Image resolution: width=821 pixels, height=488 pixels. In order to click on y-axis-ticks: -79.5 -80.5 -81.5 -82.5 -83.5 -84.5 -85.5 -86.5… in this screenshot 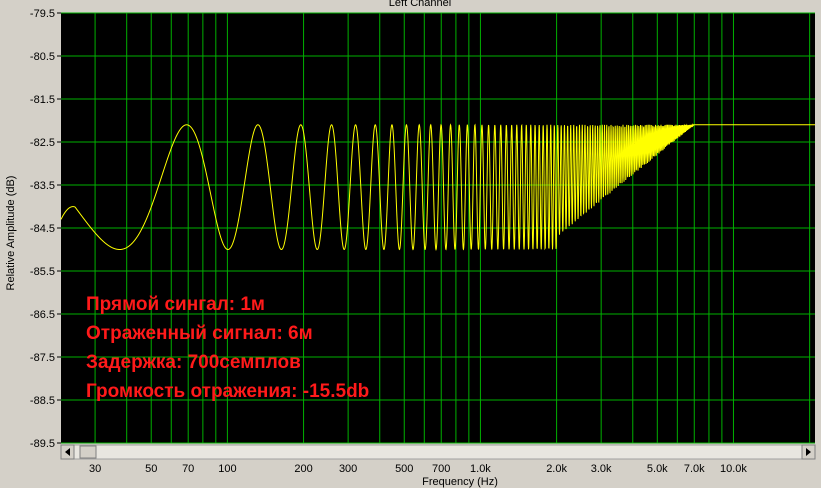, I will do `click(45, 229)`.